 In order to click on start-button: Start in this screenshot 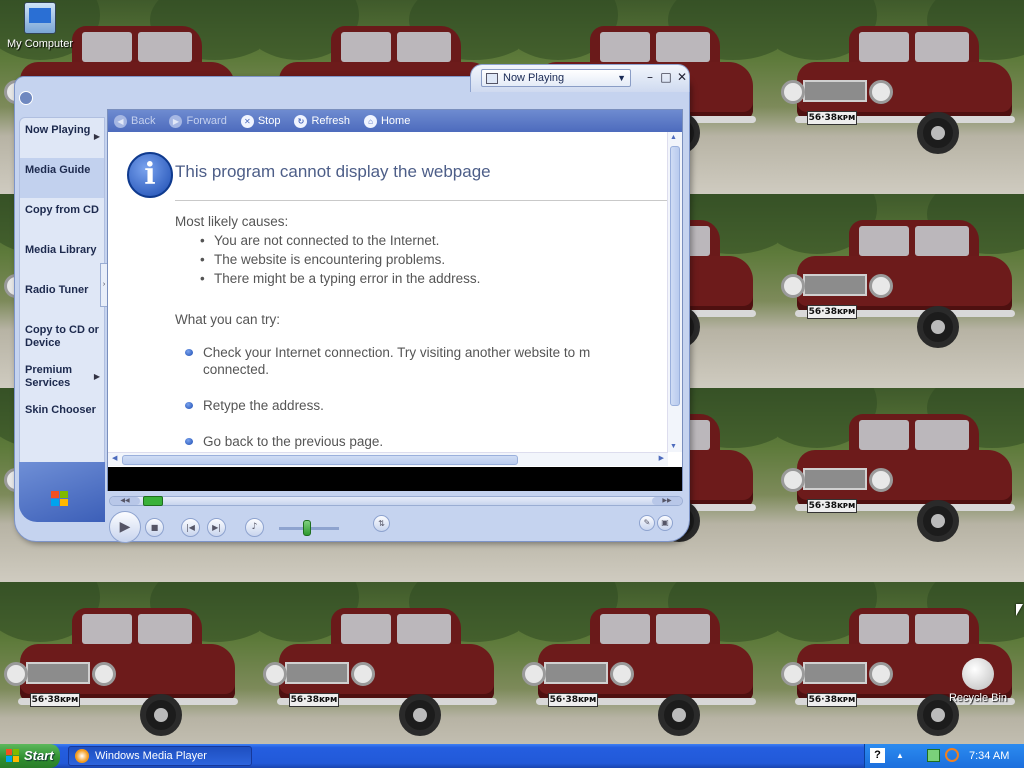, I will do `click(30, 756)`.